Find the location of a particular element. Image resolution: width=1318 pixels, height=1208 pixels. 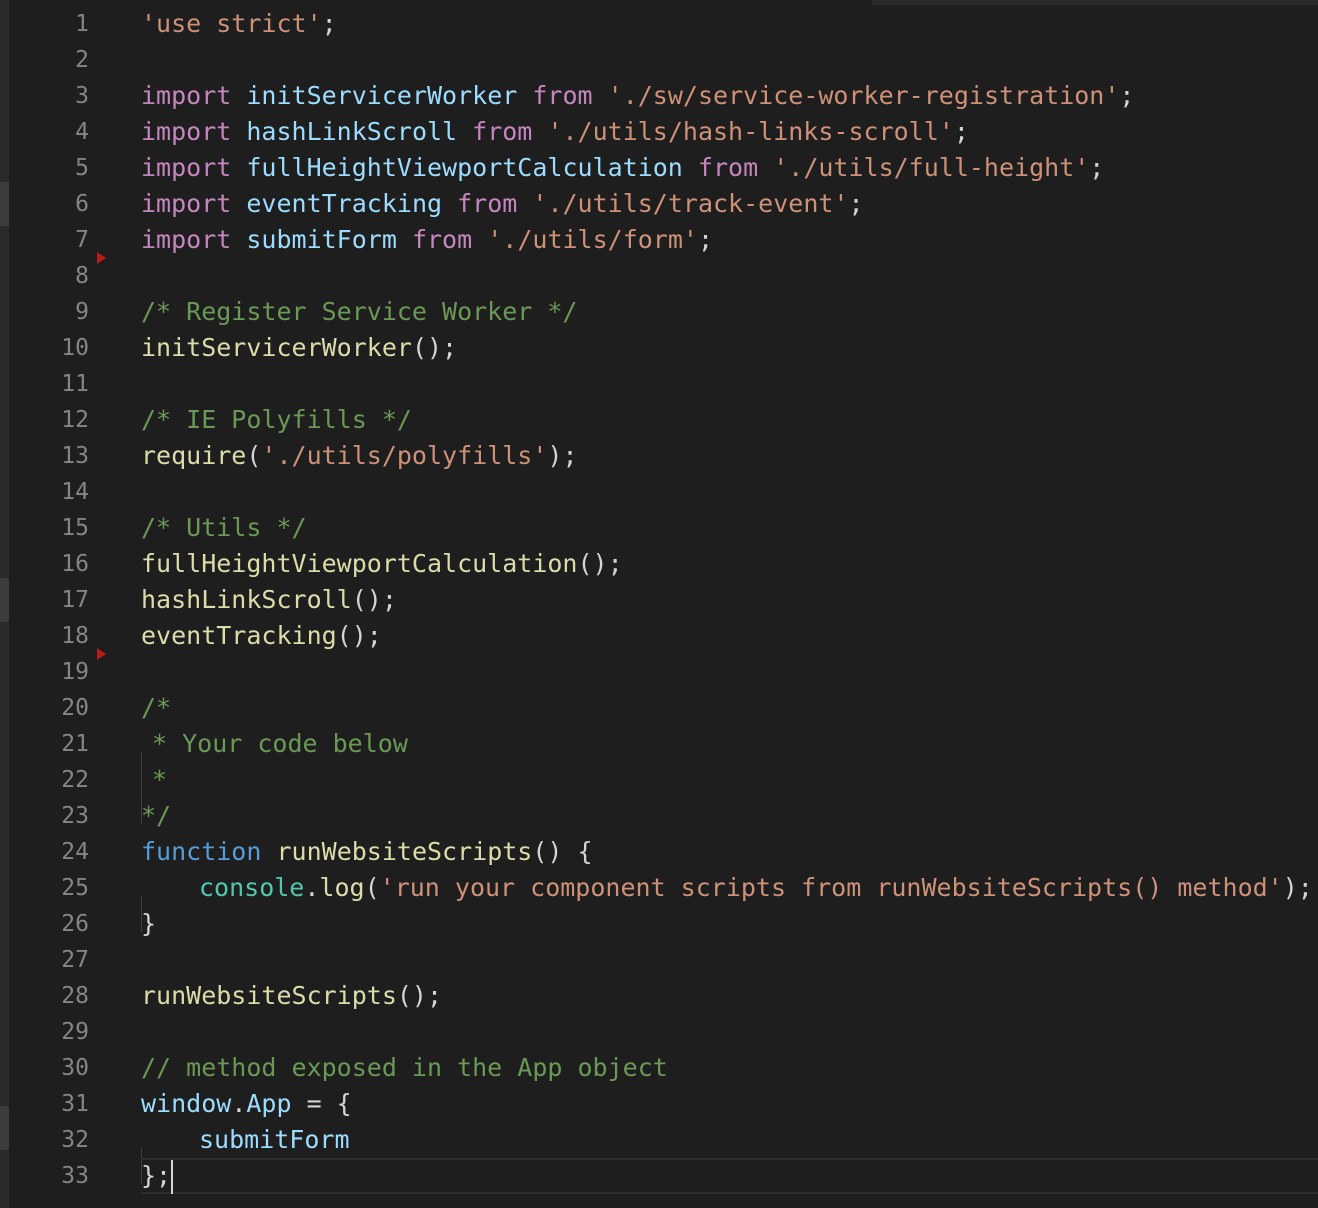

keyword-token: from is located at coordinates (442, 239).